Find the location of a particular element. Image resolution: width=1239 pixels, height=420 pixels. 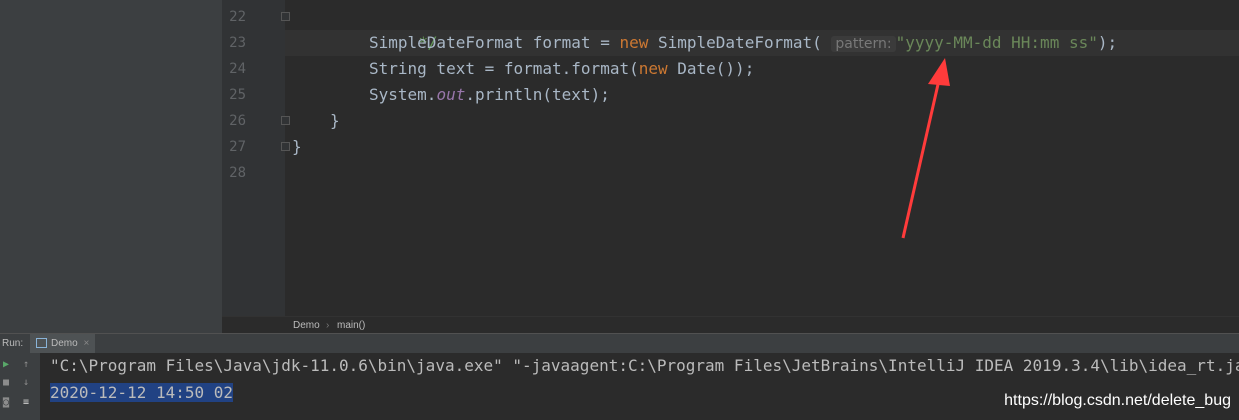

run-toolbar: ▶ ↑ ■ ↓ ◙ ≡ is located at coordinates (20, 386).